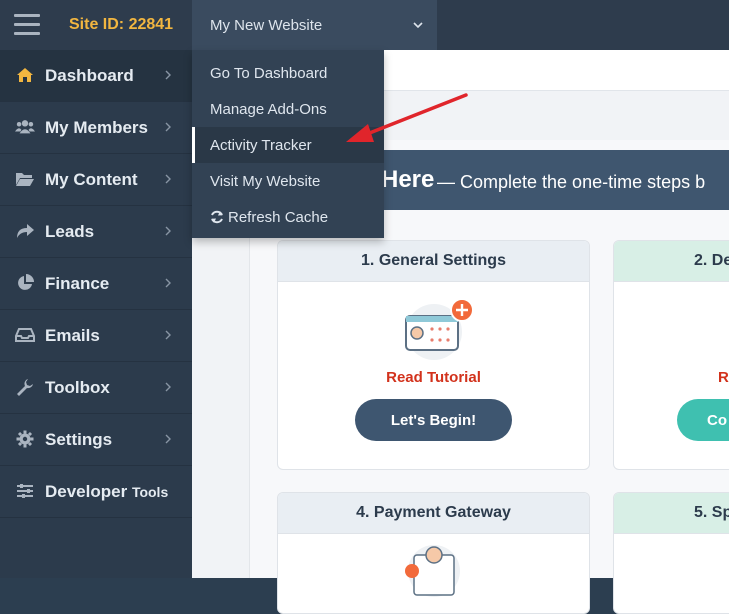  Describe the element at coordinates (288, 217) in the screenshot. I see `menu-item-refresh-cache: Refresh Cache` at that location.